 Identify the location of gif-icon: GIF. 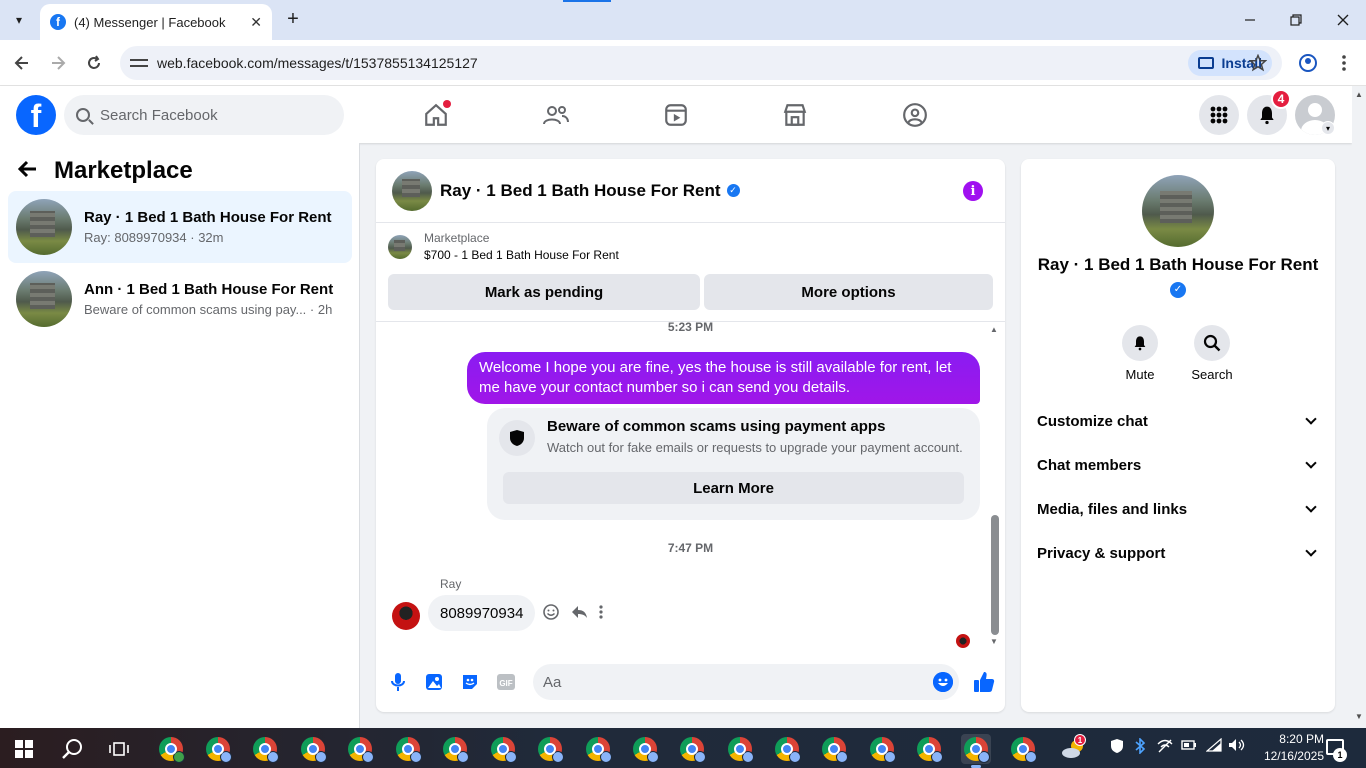
(506, 682).